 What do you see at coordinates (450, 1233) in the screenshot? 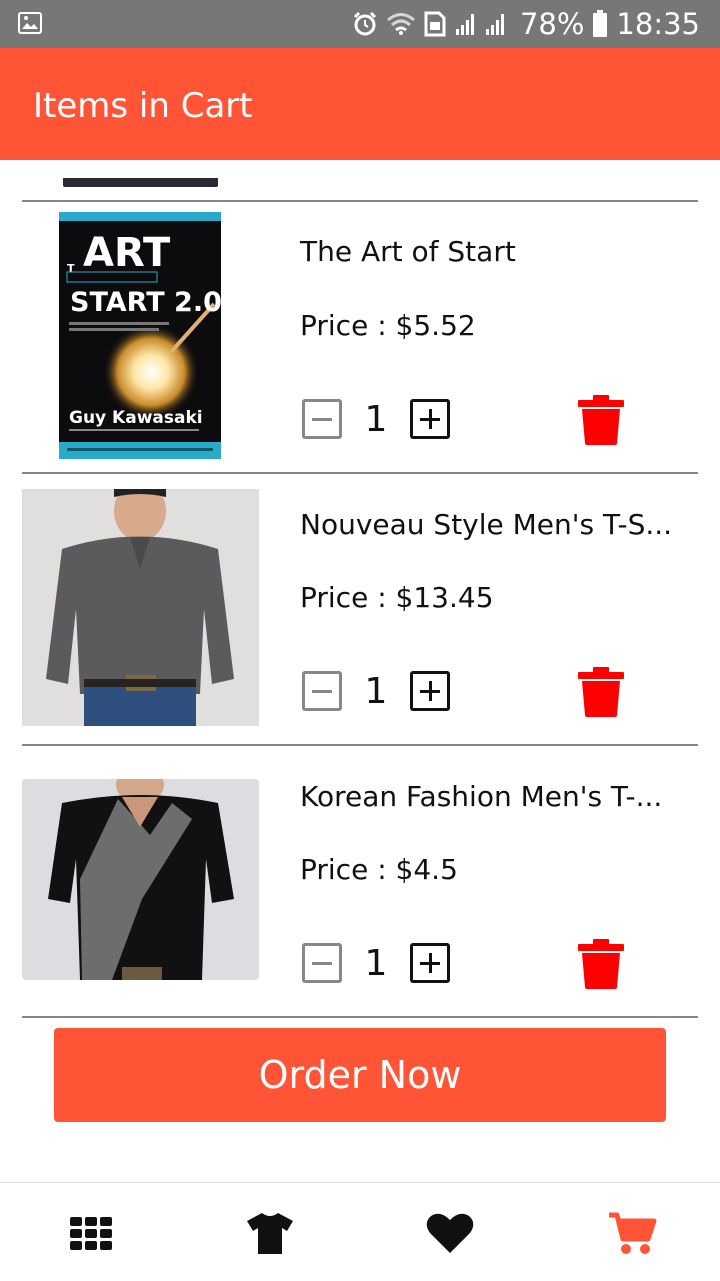
I see `heart-icon` at bounding box center [450, 1233].